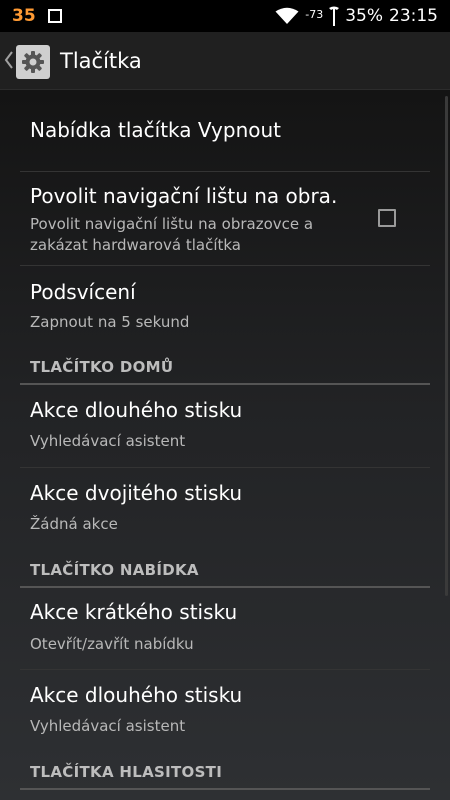 The width and height of the screenshot is (450, 800). Describe the element at coordinates (172, 224) in the screenshot. I see `pref-summary-line-1: Povolit navigační lištu na obrazovce a` at that location.